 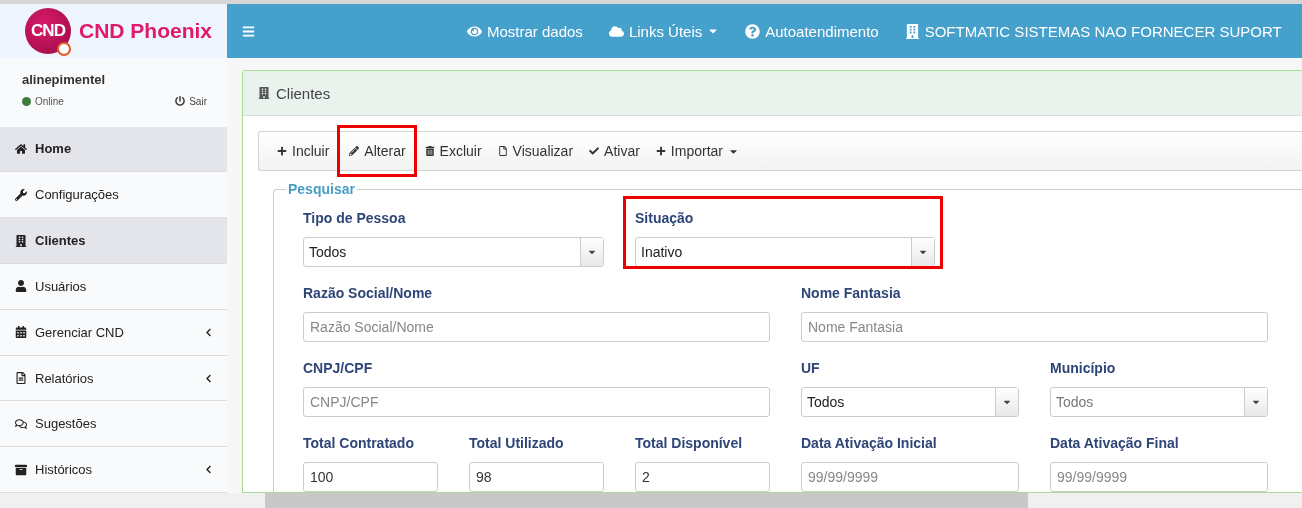 I want to click on field-label: CNPJ/CPF, so click(x=338, y=368).